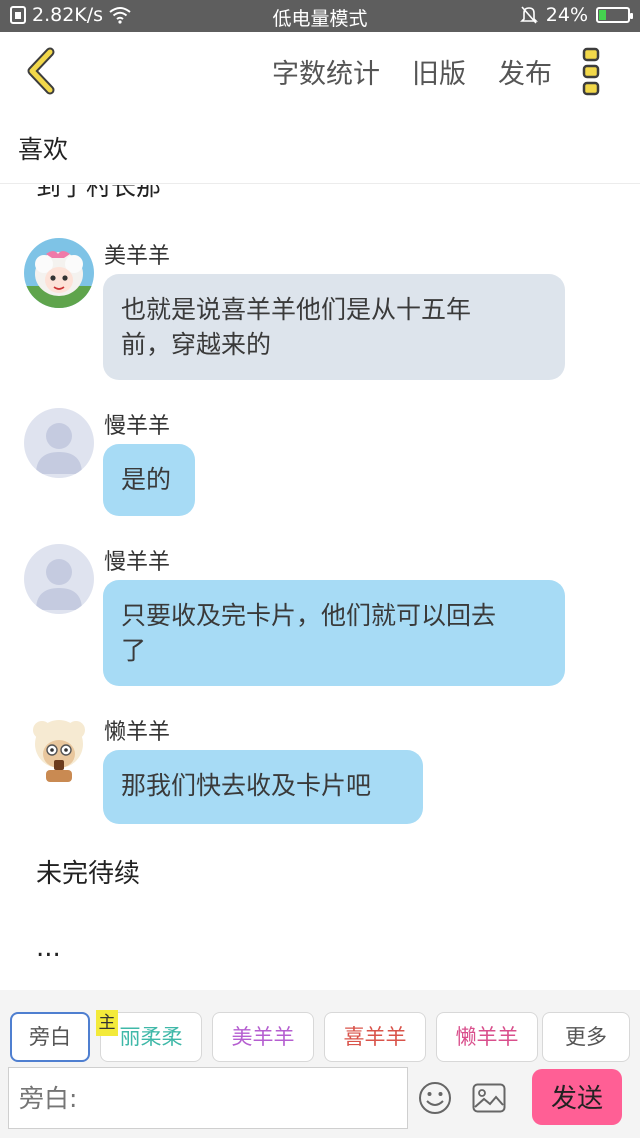 This screenshot has width=640, height=1138. What do you see at coordinates (50, 1037) in the screenshot?
I see `chip-narrator: 旁白` at bounding box center [50, 1037].